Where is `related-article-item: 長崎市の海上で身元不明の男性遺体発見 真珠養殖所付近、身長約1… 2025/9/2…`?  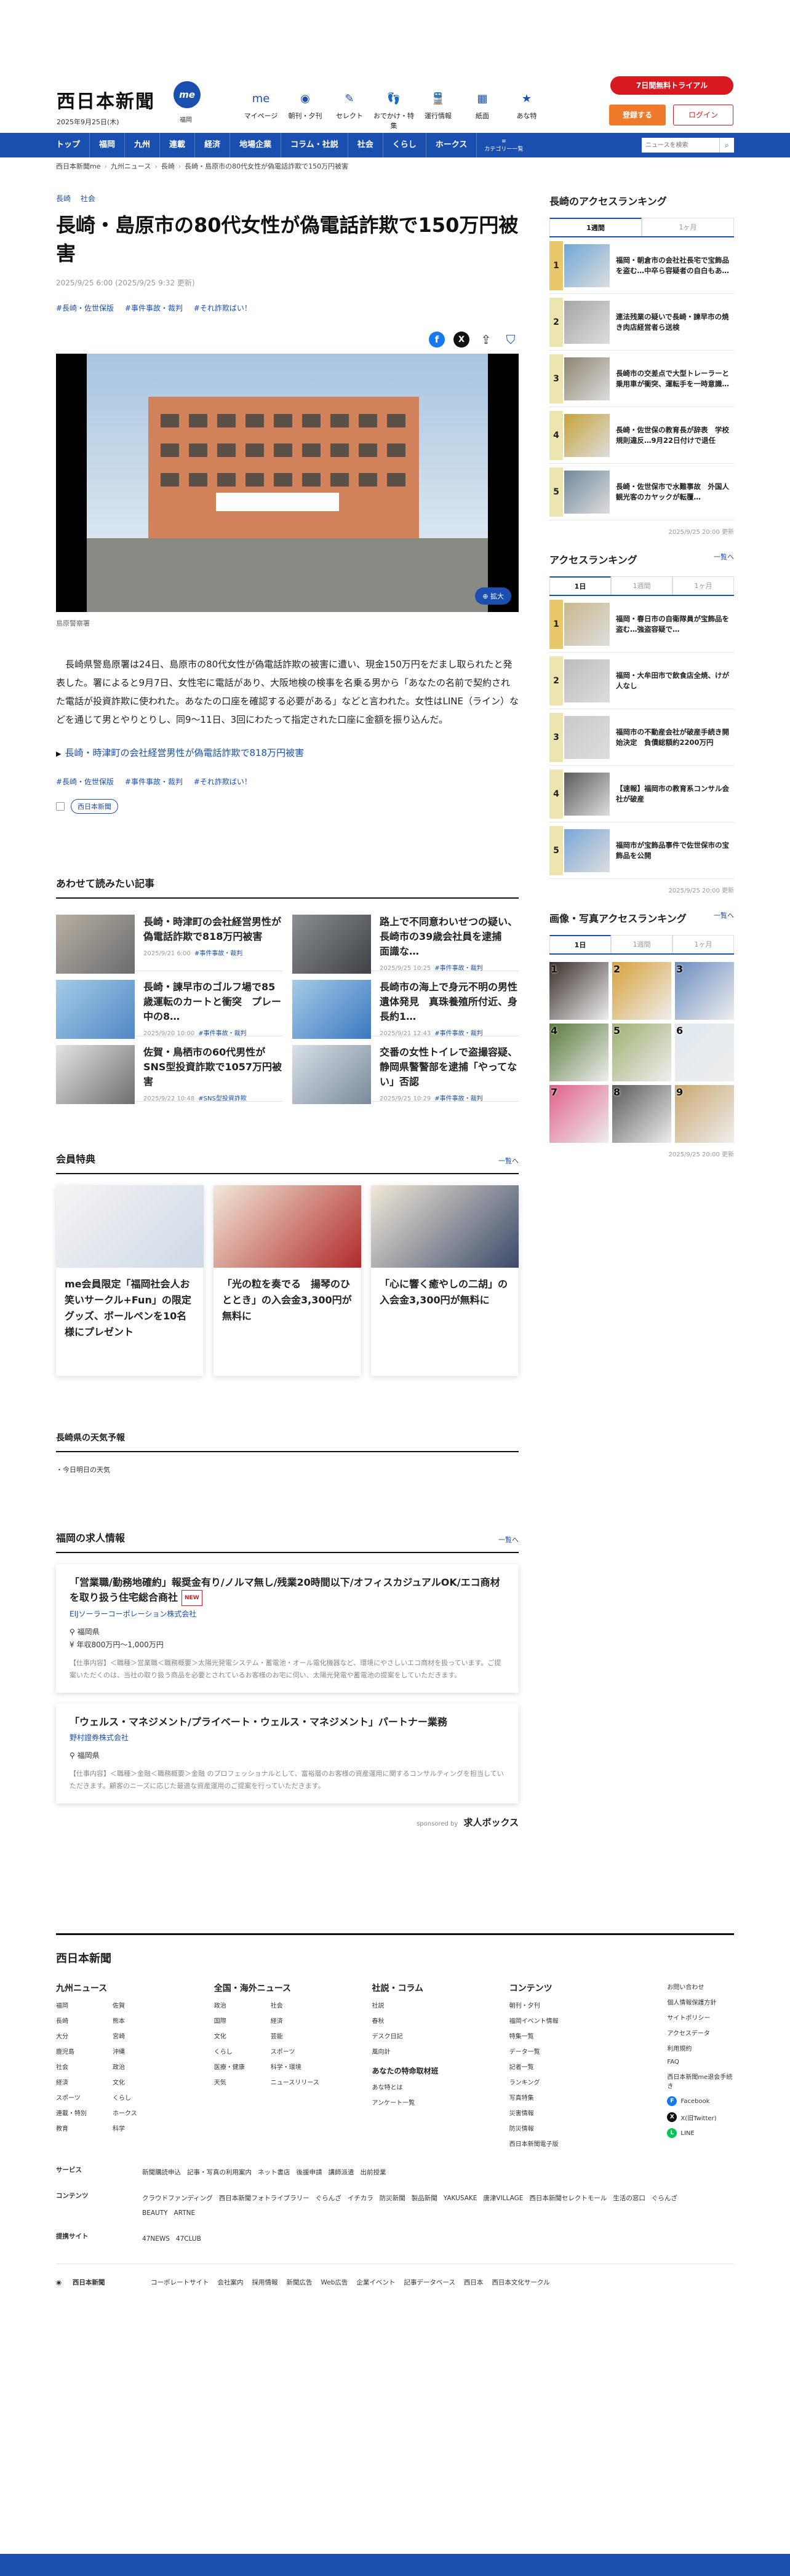 related-article-item: 長崎市の海上で身元不明の男性遺体発見 真珠養殖所付近、身長約1… 2025/9/2… is located at coordinates (406, 1005).